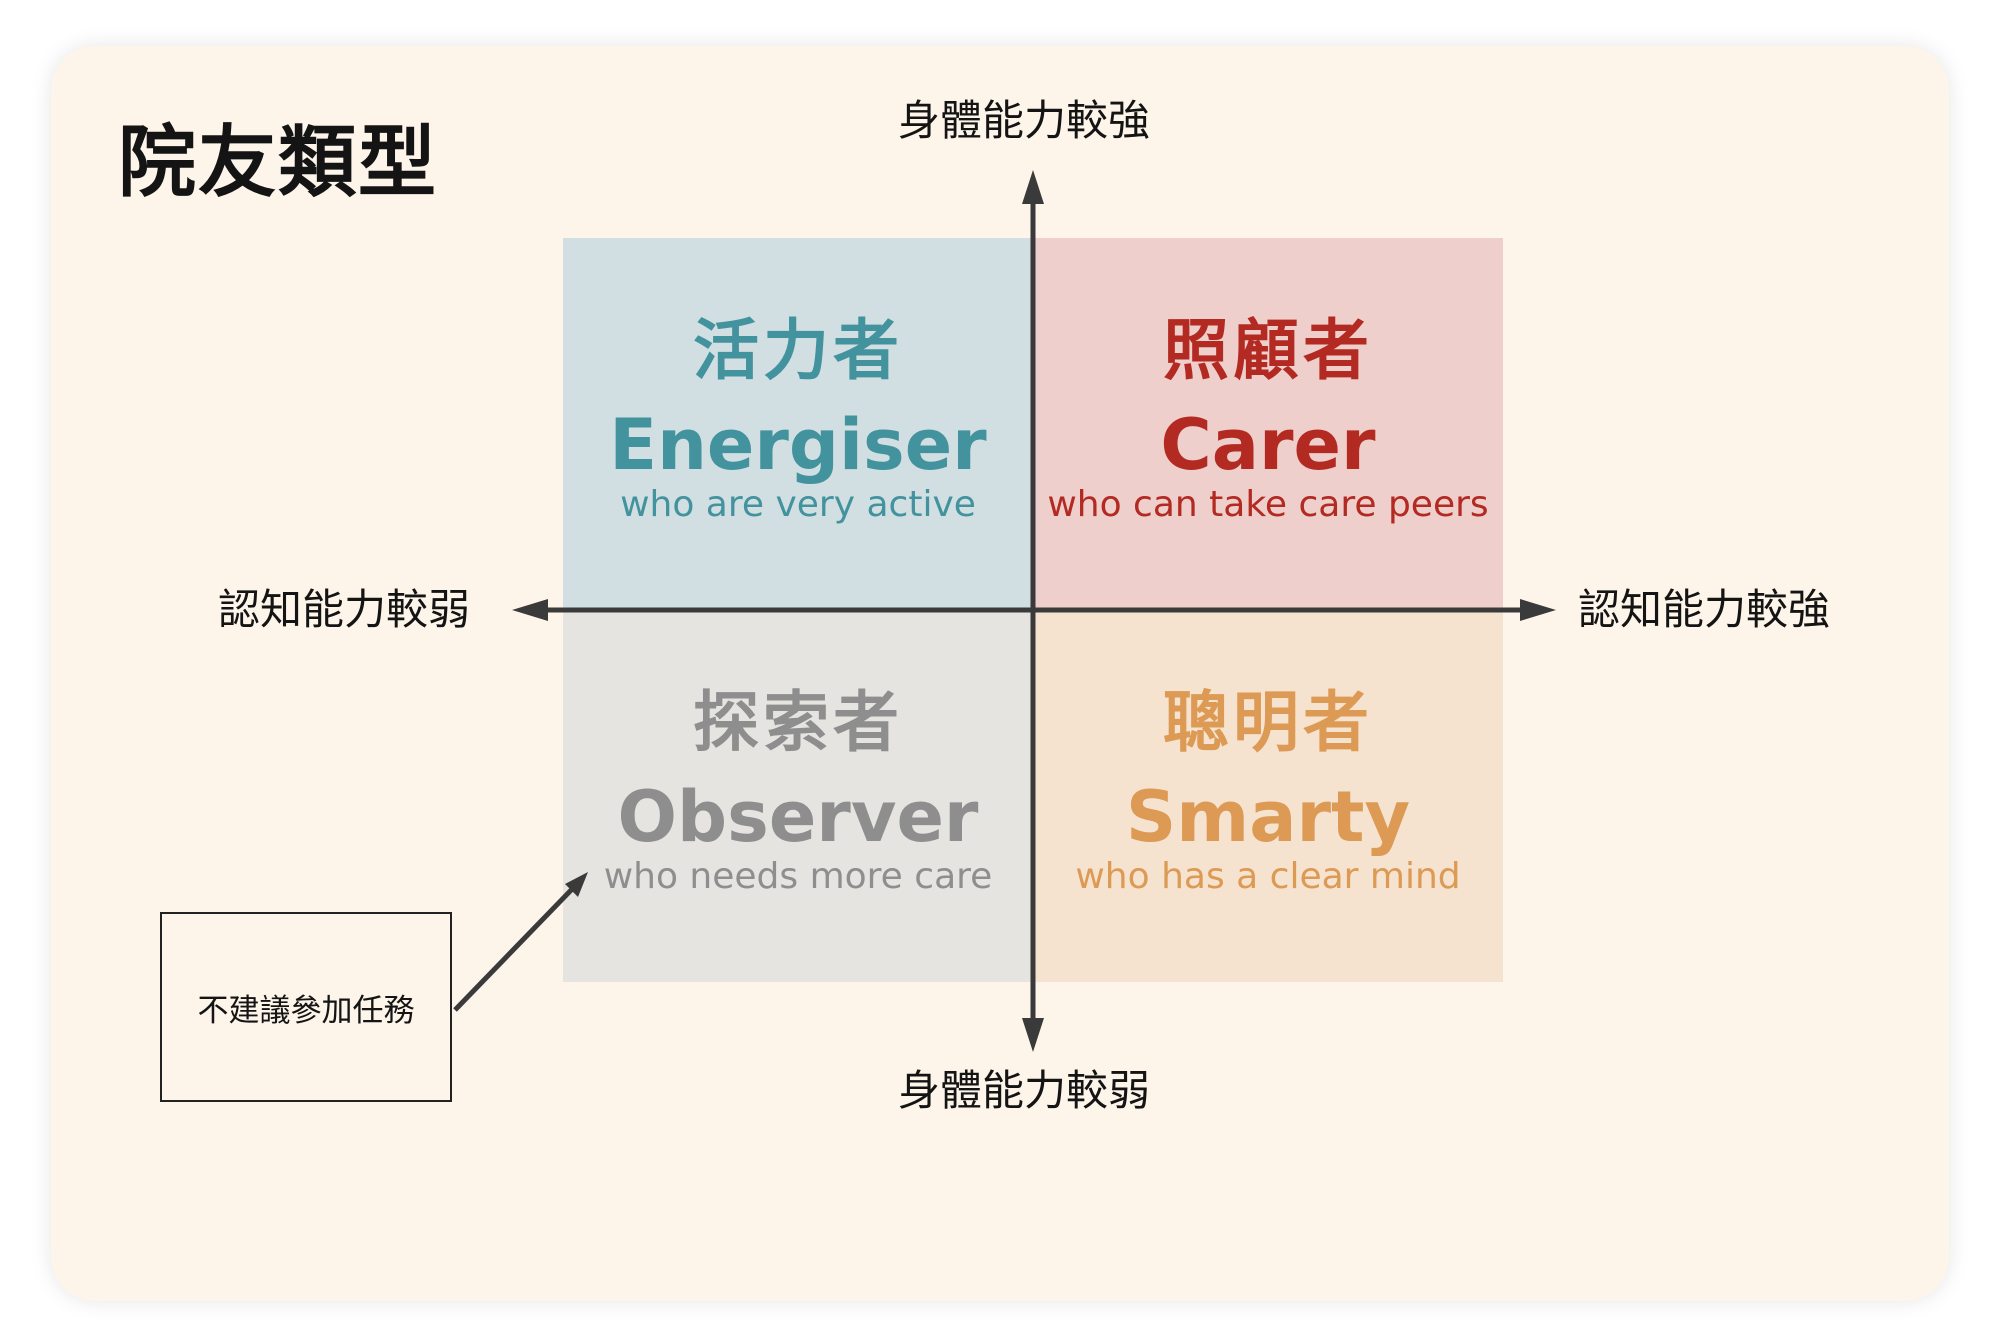 The image size is (1992, 1342). I want to click on quadrant-carer: 照顧者 Carer who can take care peers, so click(1268, 424).